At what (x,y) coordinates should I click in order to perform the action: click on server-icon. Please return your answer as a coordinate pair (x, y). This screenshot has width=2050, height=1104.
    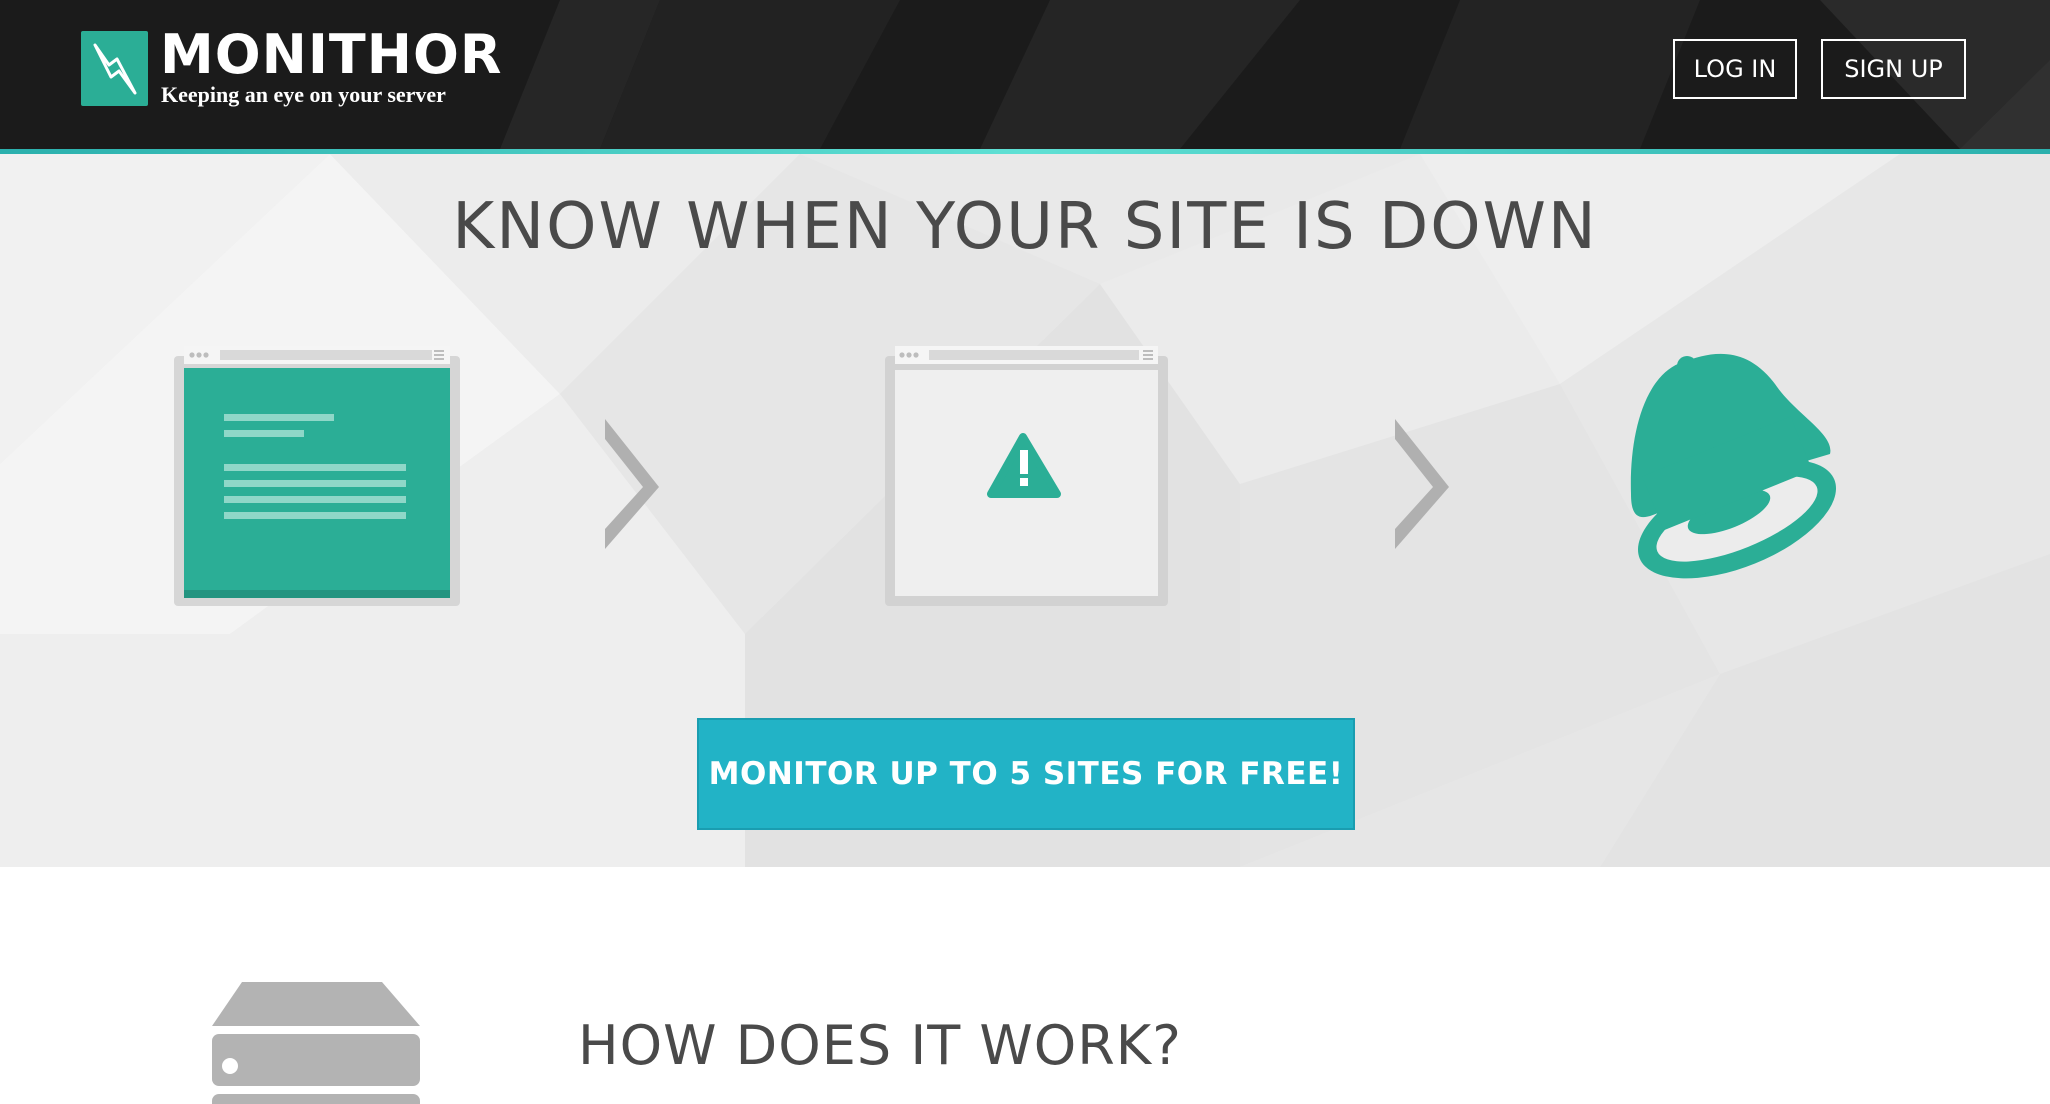
    Looking at the image, I should click on (316, 1043).